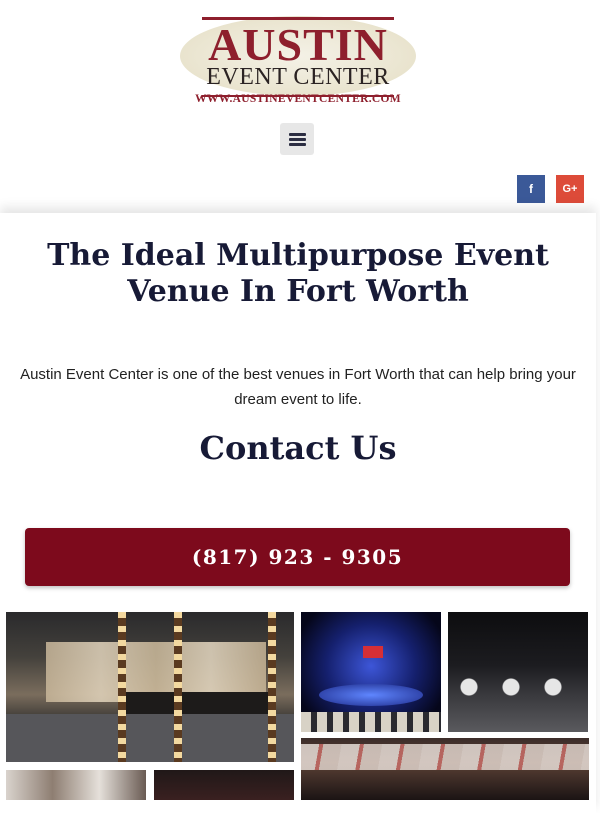 This screenshot has width=600, height=813. I want to click on google-plus-icon: G+, so click(570, 189).